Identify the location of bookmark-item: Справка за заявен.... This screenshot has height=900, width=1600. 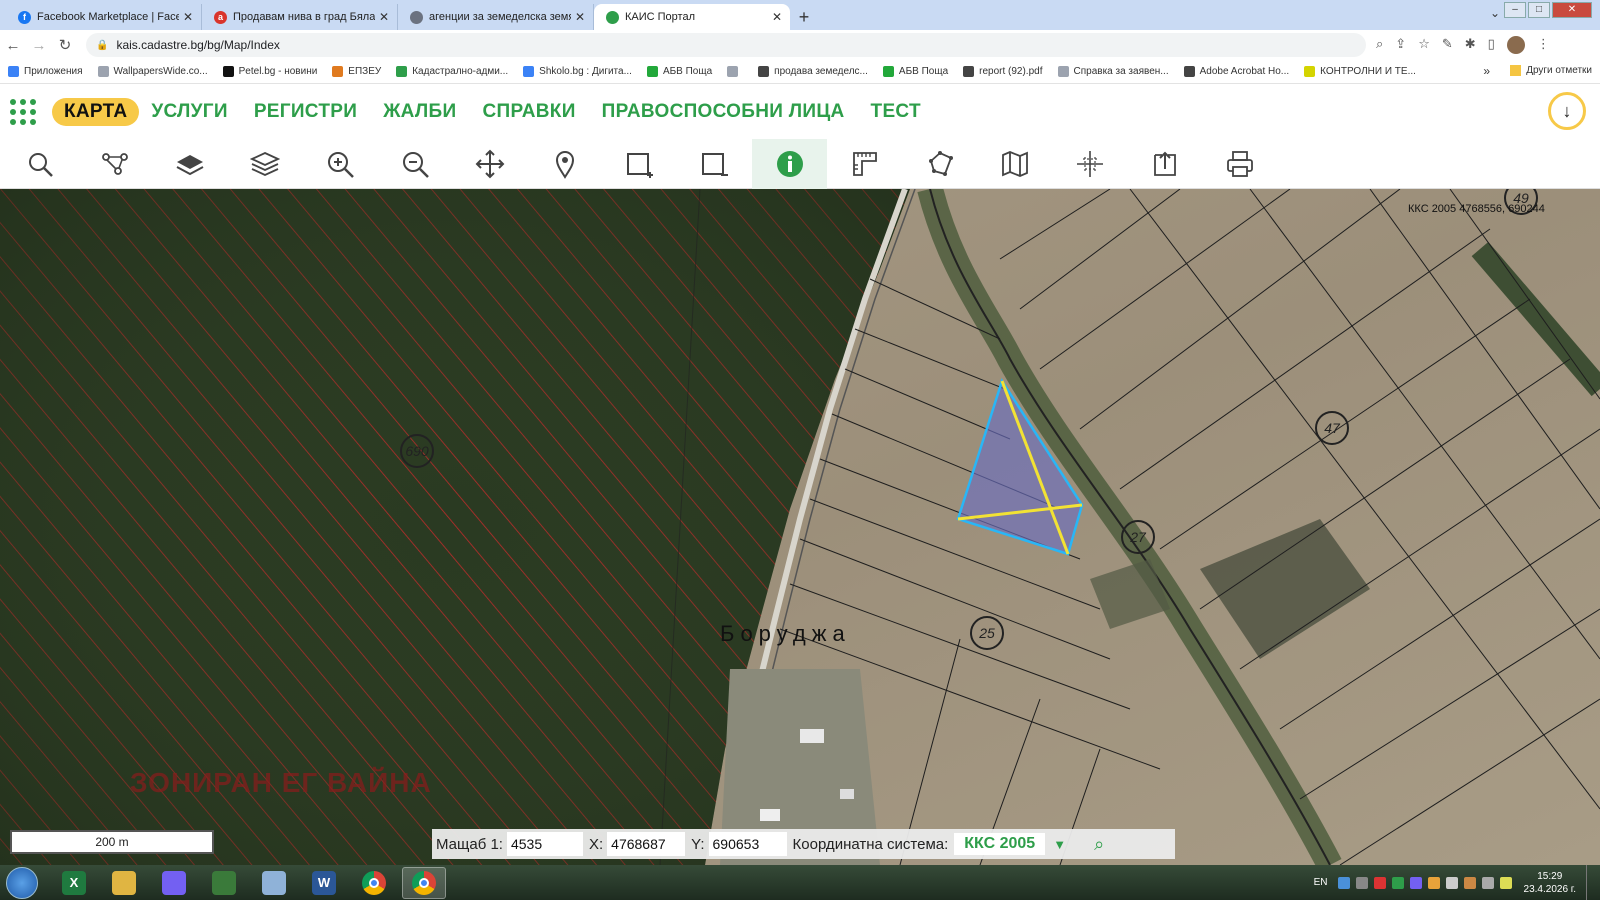
(1113, 71).